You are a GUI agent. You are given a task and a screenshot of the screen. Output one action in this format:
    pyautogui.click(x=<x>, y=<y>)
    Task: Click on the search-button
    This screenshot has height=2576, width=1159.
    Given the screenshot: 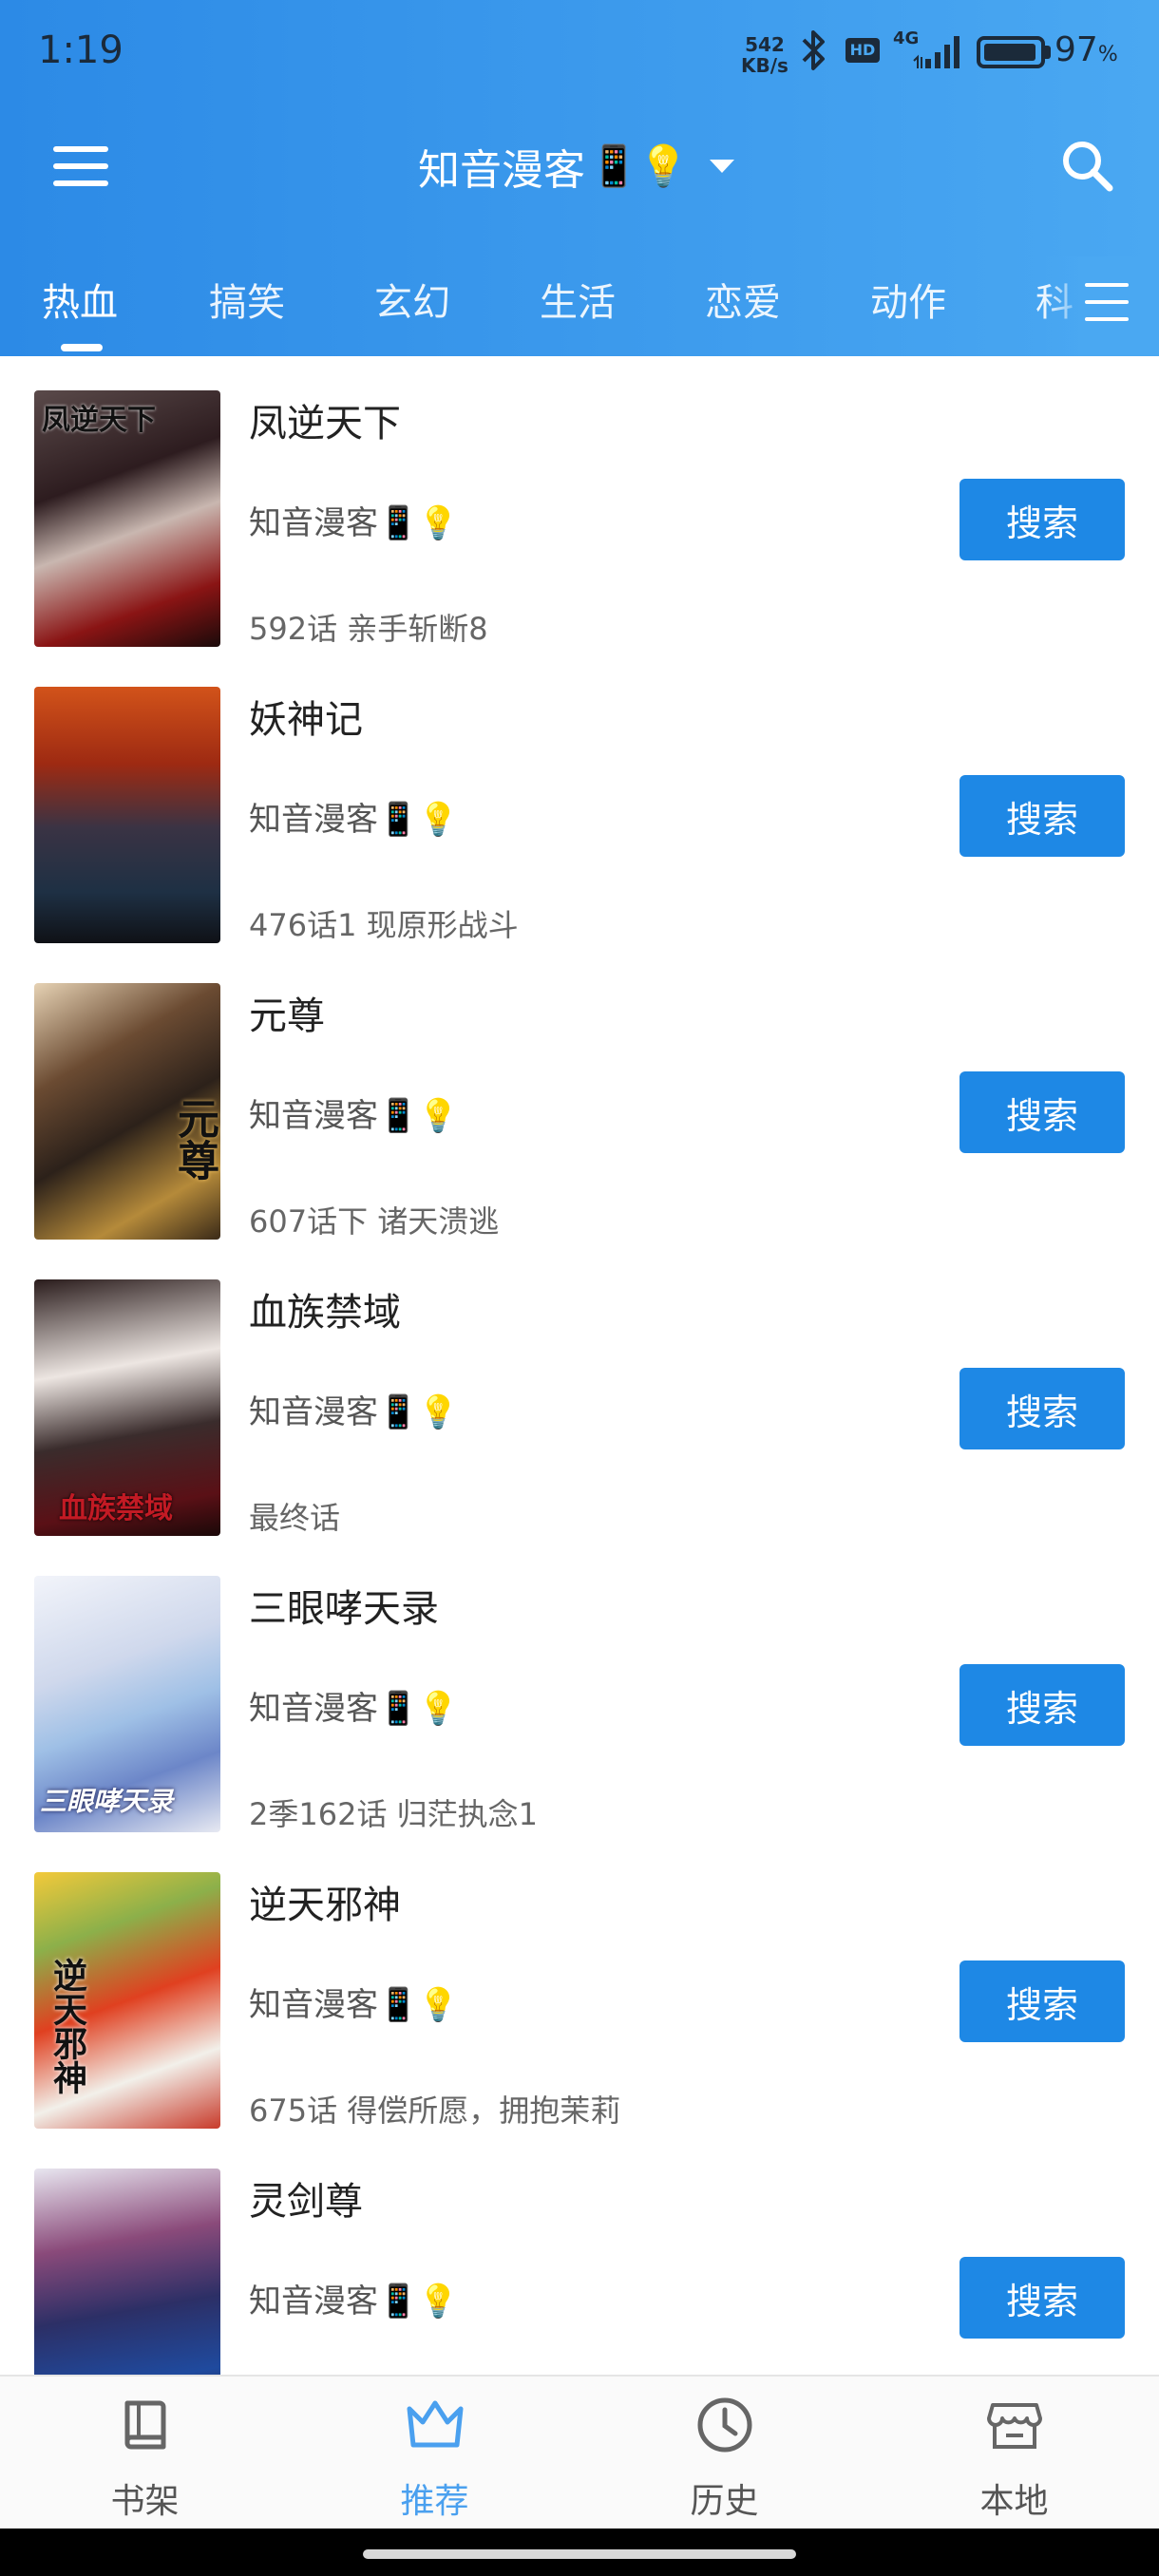 What is the action you would take?
    pyautogui.click(x=1087, y=166)
    